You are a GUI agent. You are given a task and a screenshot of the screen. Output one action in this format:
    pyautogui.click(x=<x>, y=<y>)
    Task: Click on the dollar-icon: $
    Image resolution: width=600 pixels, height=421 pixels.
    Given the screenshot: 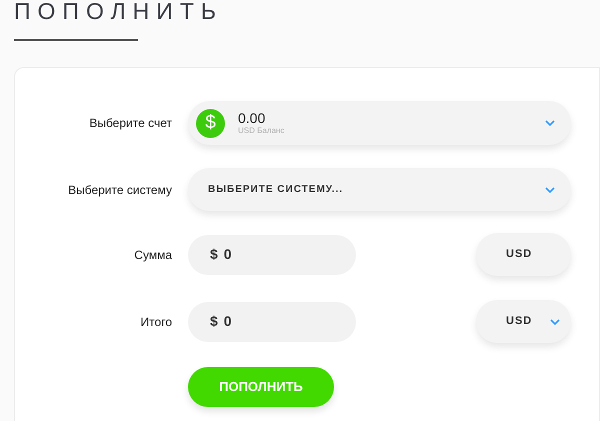 What is the action you would take?
    pyautogui.click(x=210, y=123)
    